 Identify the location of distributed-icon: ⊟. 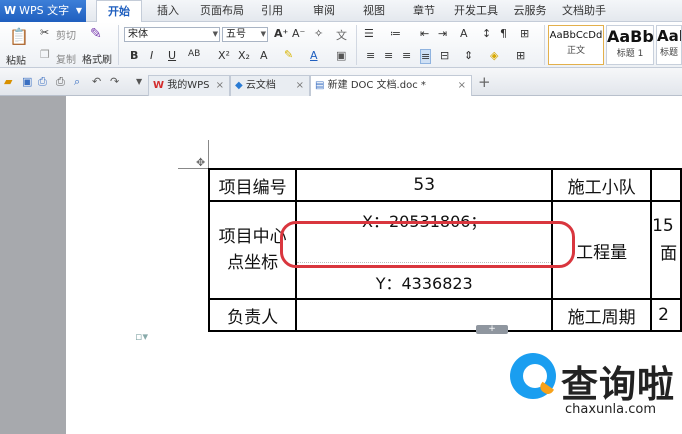
(444, 55).